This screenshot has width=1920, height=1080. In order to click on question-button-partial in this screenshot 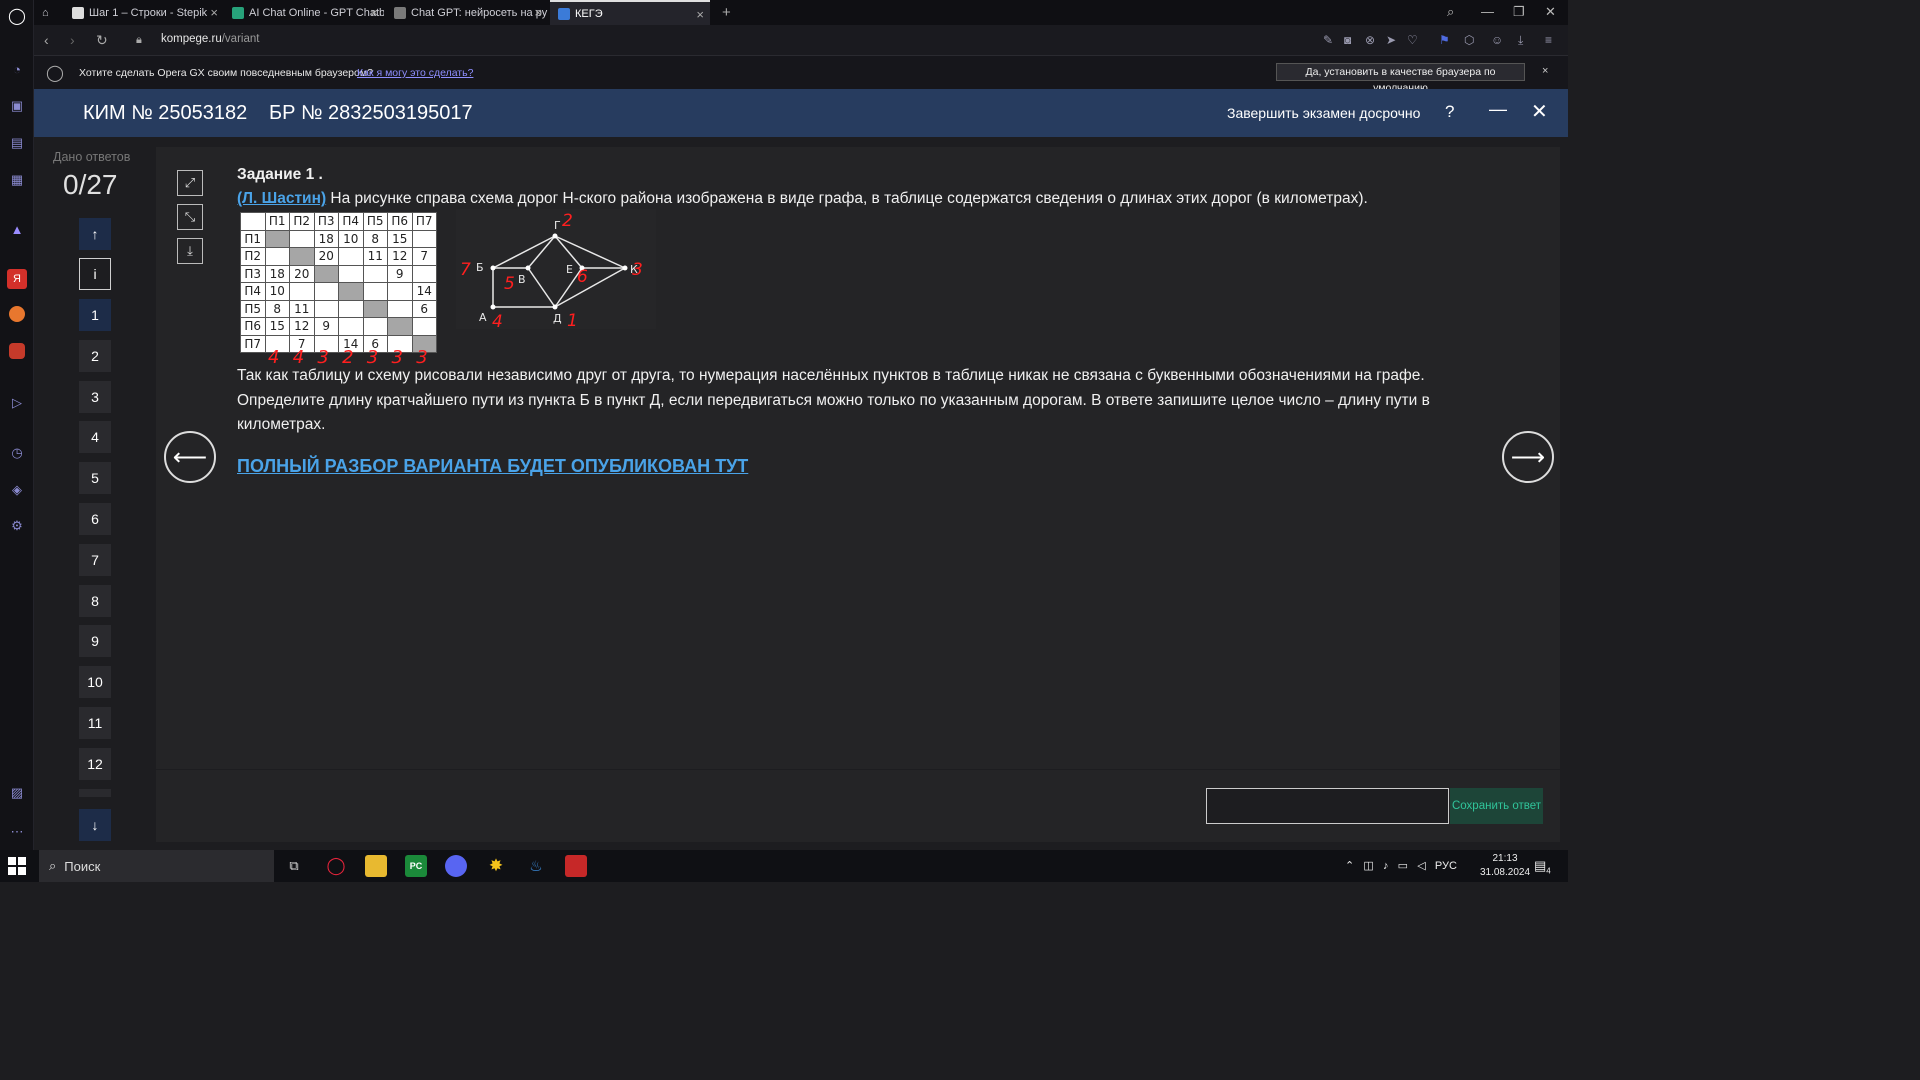, I will do `click(95, 793)`.